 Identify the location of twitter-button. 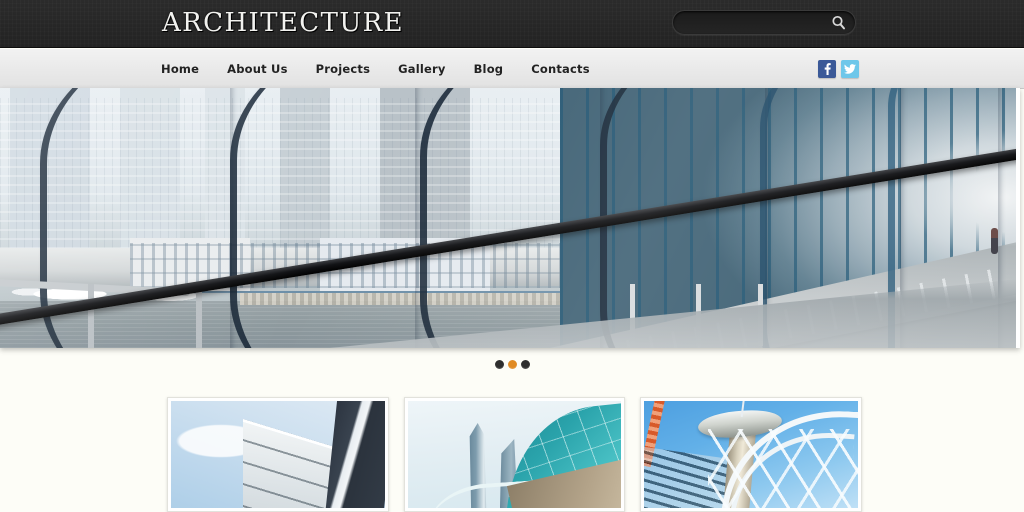
(850, 69).